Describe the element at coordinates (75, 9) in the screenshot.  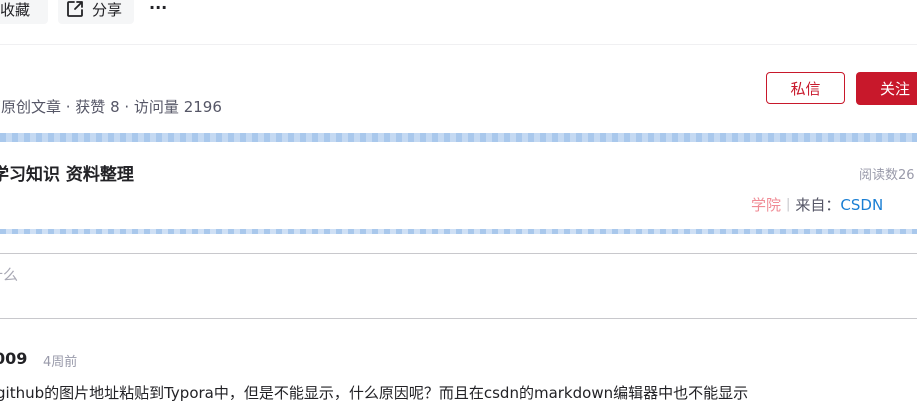
I see `share-external-icon` at that location.